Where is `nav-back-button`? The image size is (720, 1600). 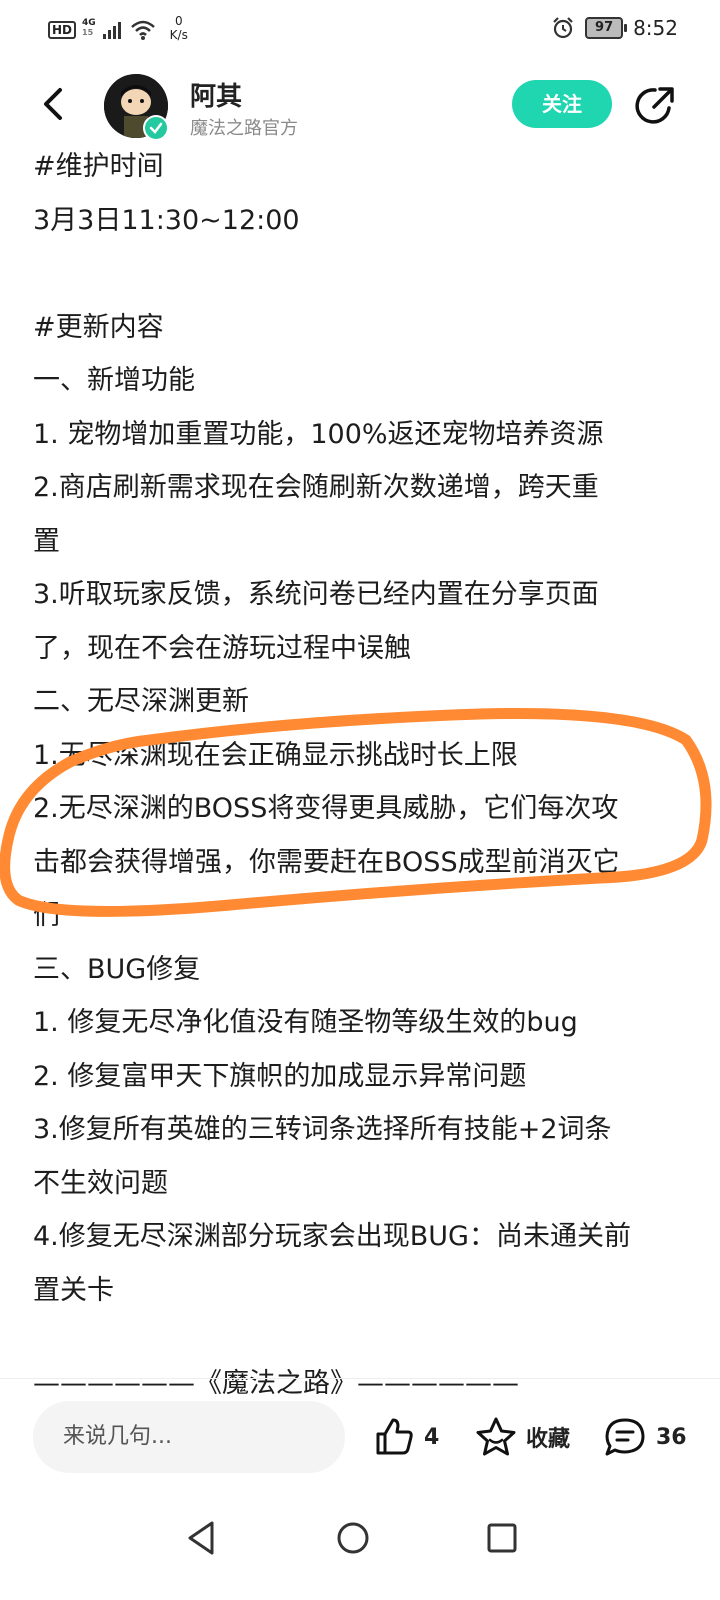 nav-back-button is located at coordinates (202, 1538).